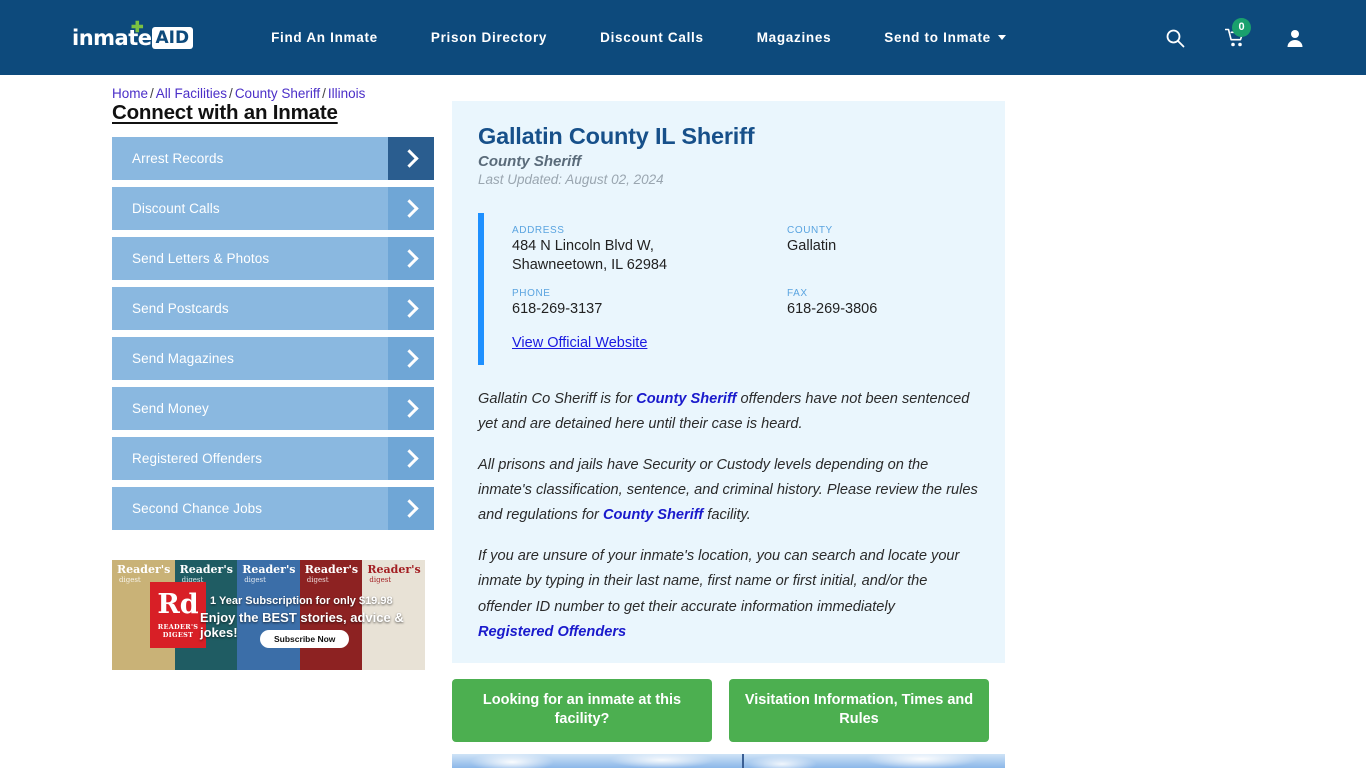 The height and width of the screenshot is (768, 1366). What do you see at coordinates (273, 458) in the screenshot?
I see `sidebar-item-registered-offenders: Registered Offenders` at bounding box center [273, 458].